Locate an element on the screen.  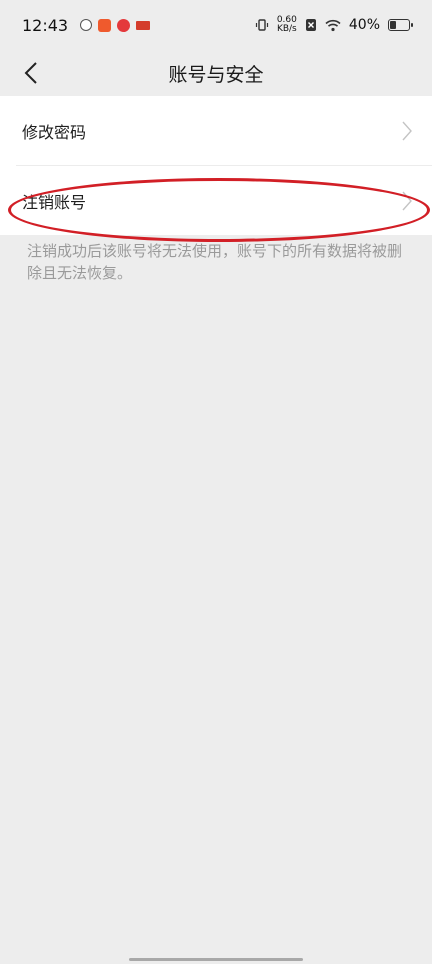
back-button is located at coordinates (31, 73).